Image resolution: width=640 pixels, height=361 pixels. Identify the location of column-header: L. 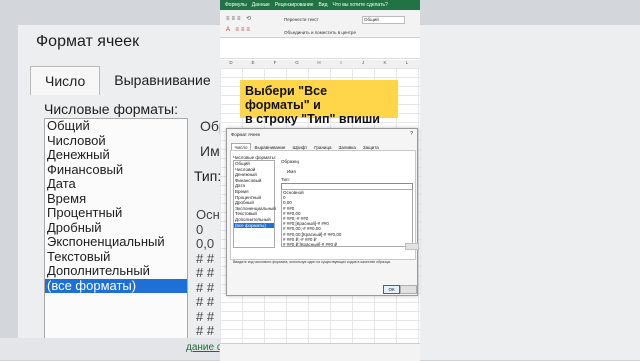
(407, 64).